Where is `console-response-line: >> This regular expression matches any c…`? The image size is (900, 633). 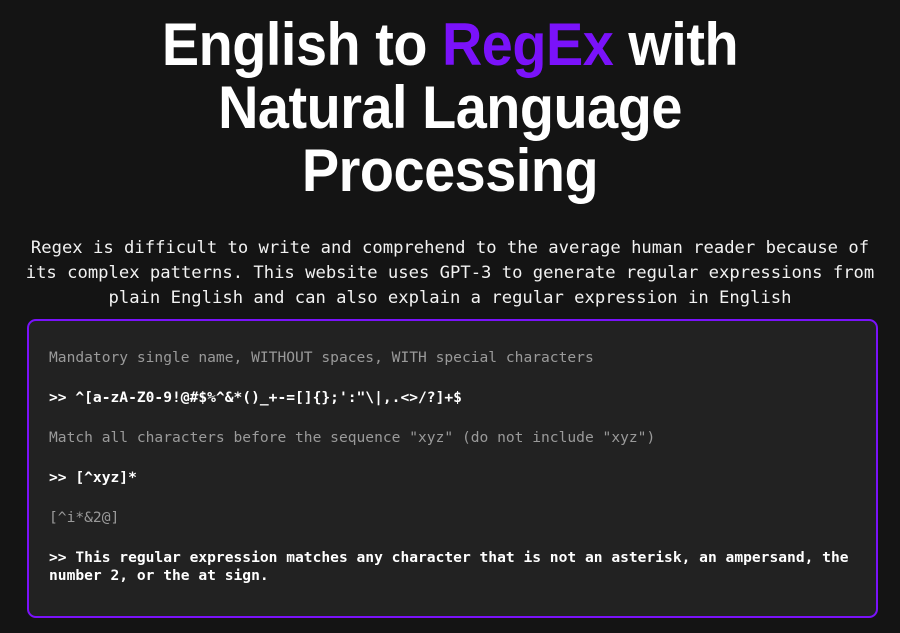 console-response-line: >> This regular expression matches any c… is located at coordinates (453, 566).